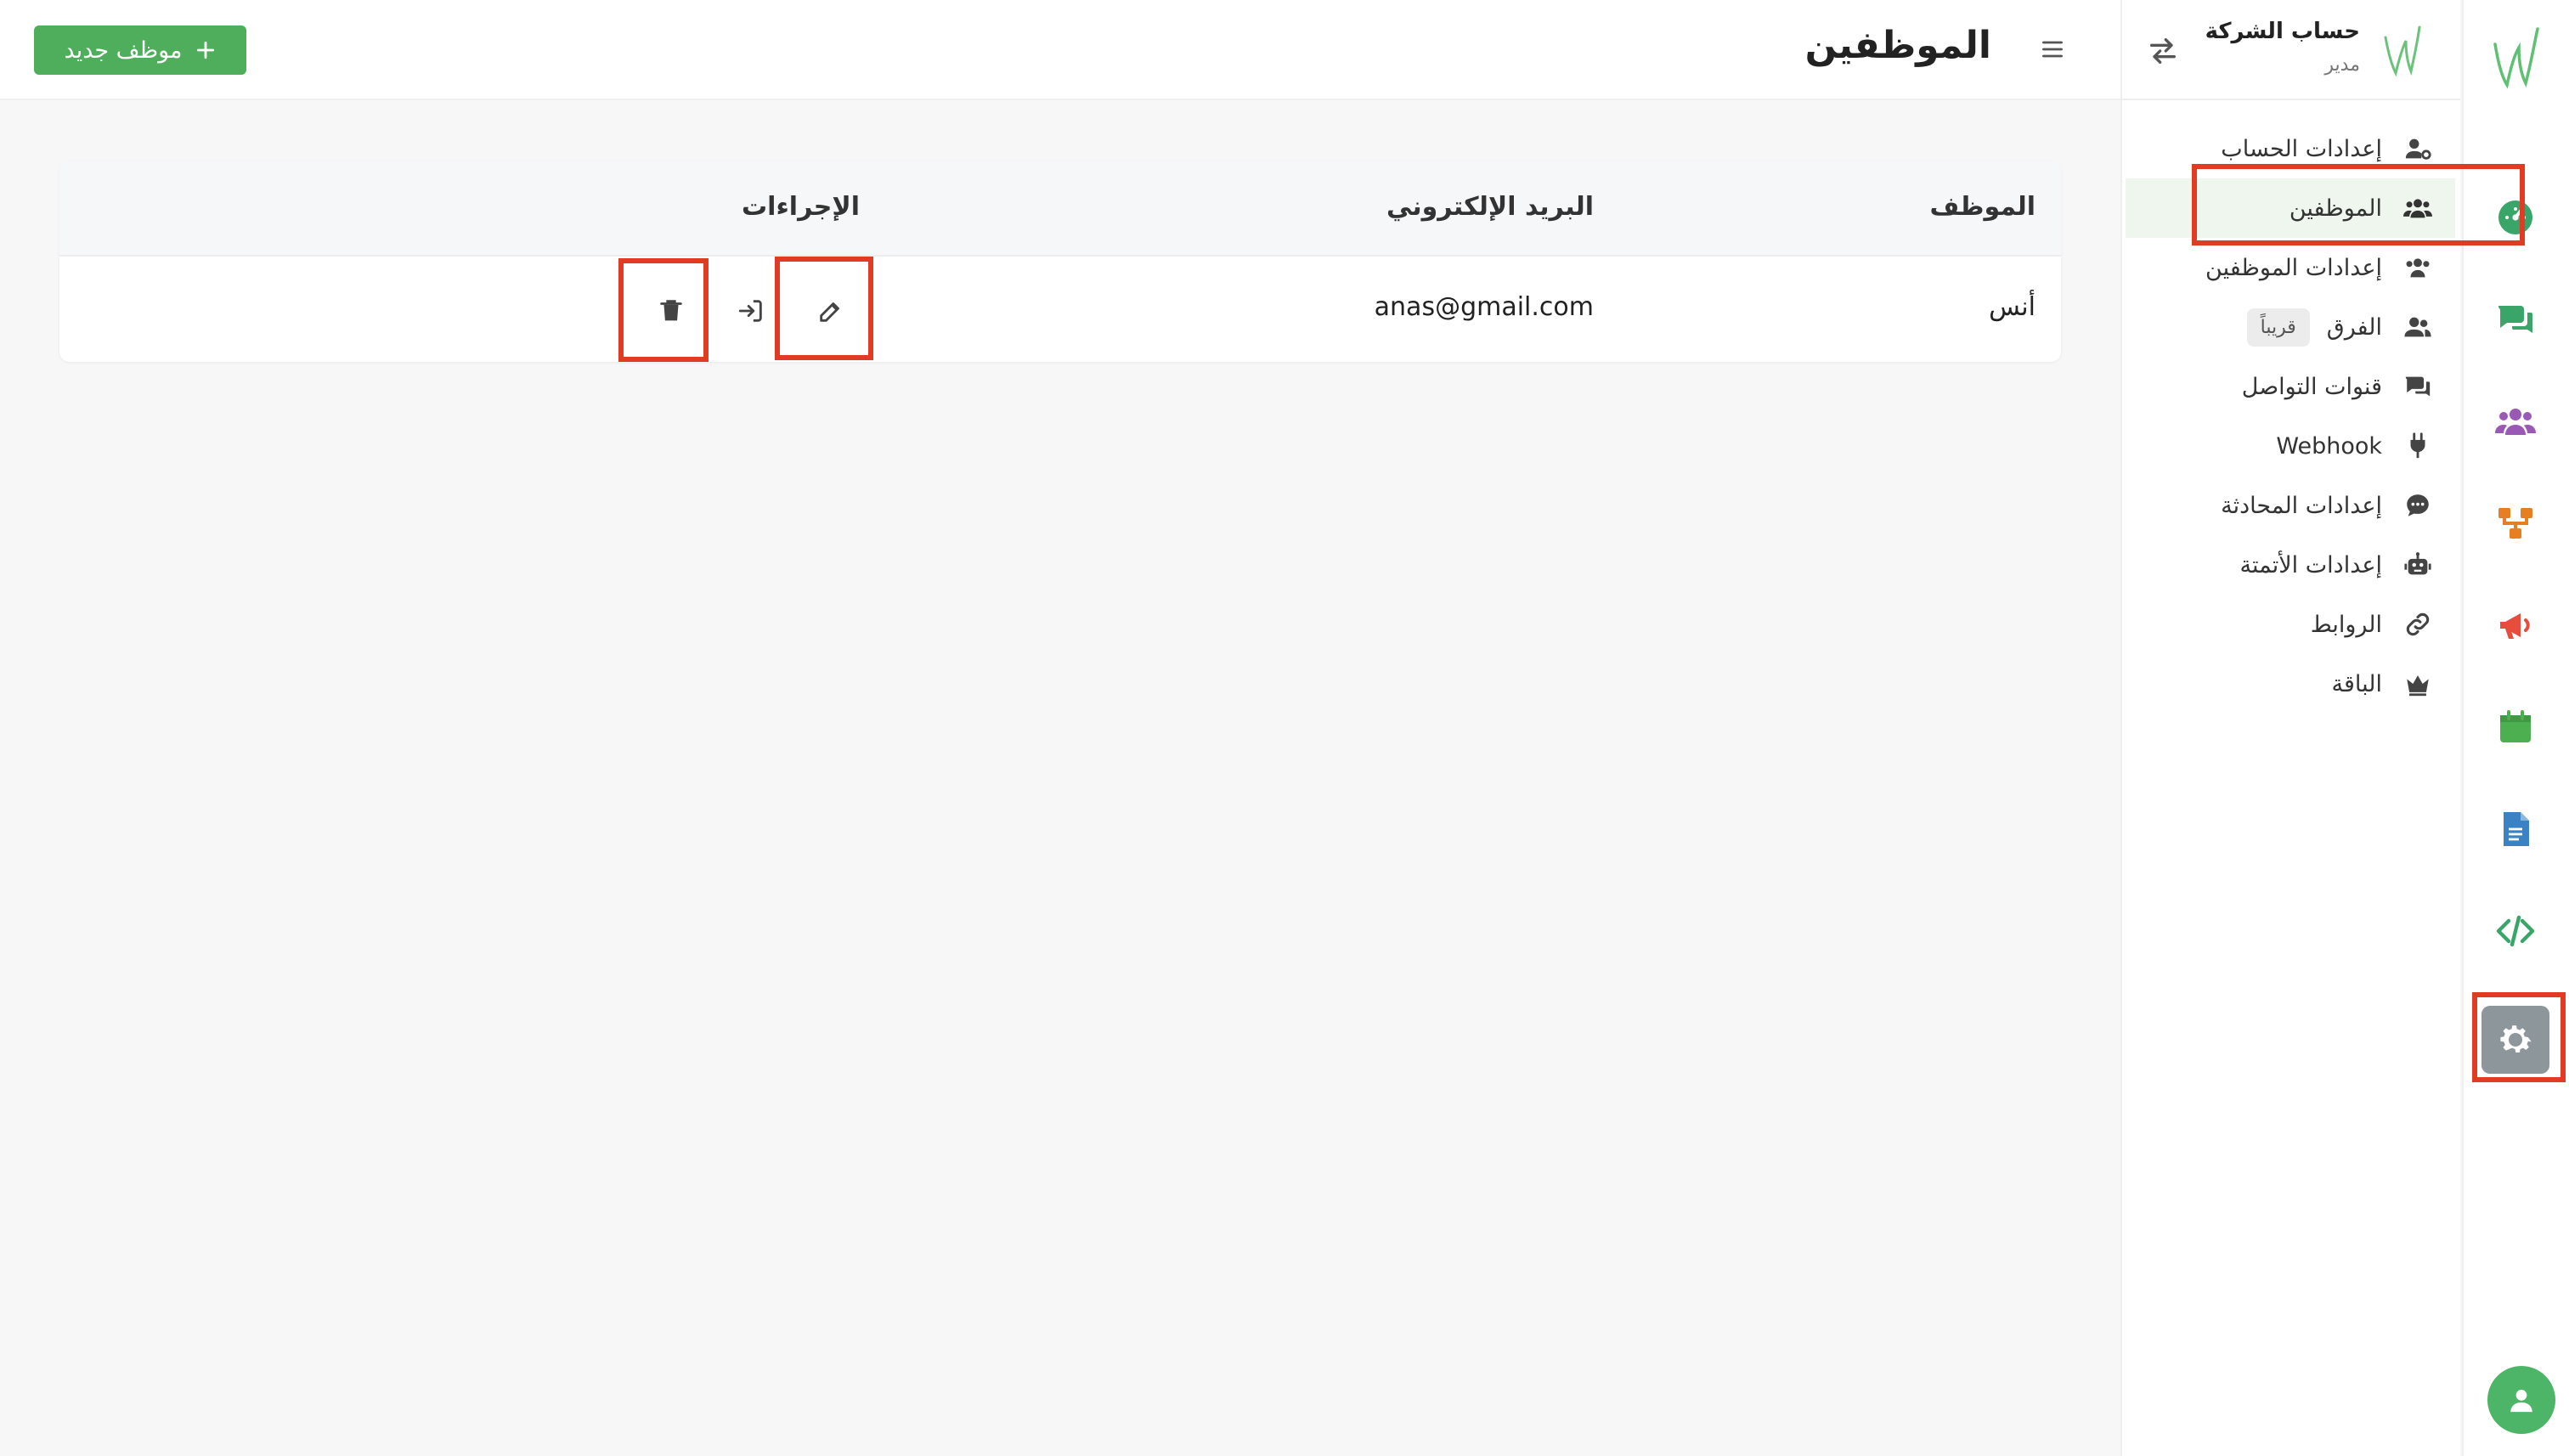  I want to click on table-header: الموظف البريد الإلكتروني الإجراءات, so click(1060, 209).